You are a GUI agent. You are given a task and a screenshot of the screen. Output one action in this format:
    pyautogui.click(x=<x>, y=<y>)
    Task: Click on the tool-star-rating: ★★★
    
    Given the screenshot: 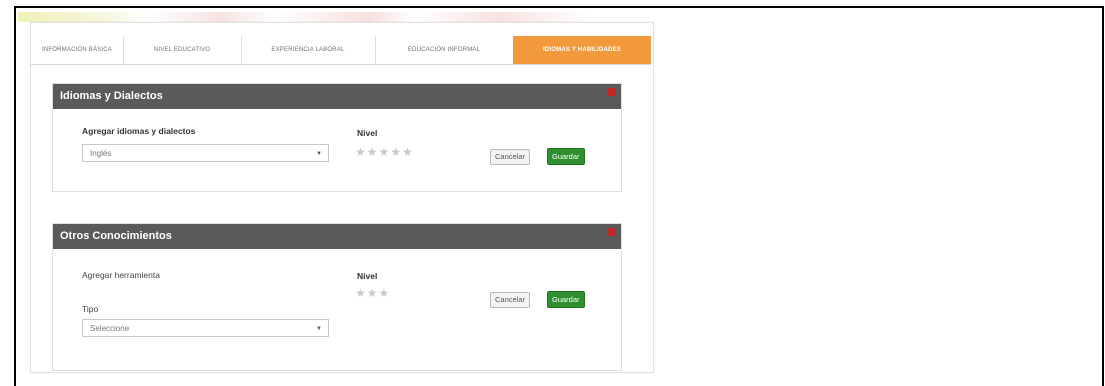 What is the action you would take?
    pyautogui.click(x=372, y=293)
    